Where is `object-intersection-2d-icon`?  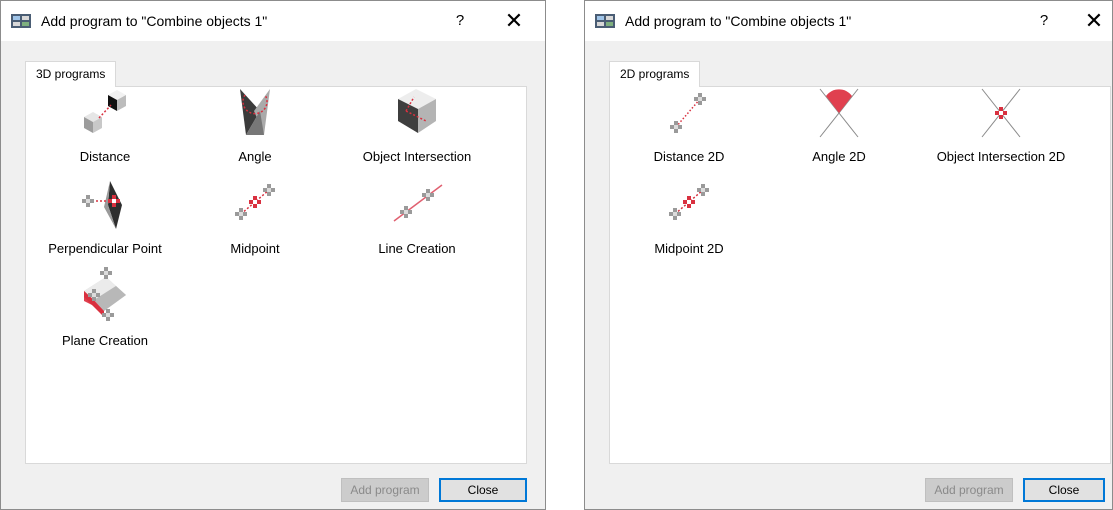 object-intersection-2d-icon is located at coordinates (1001, 113).